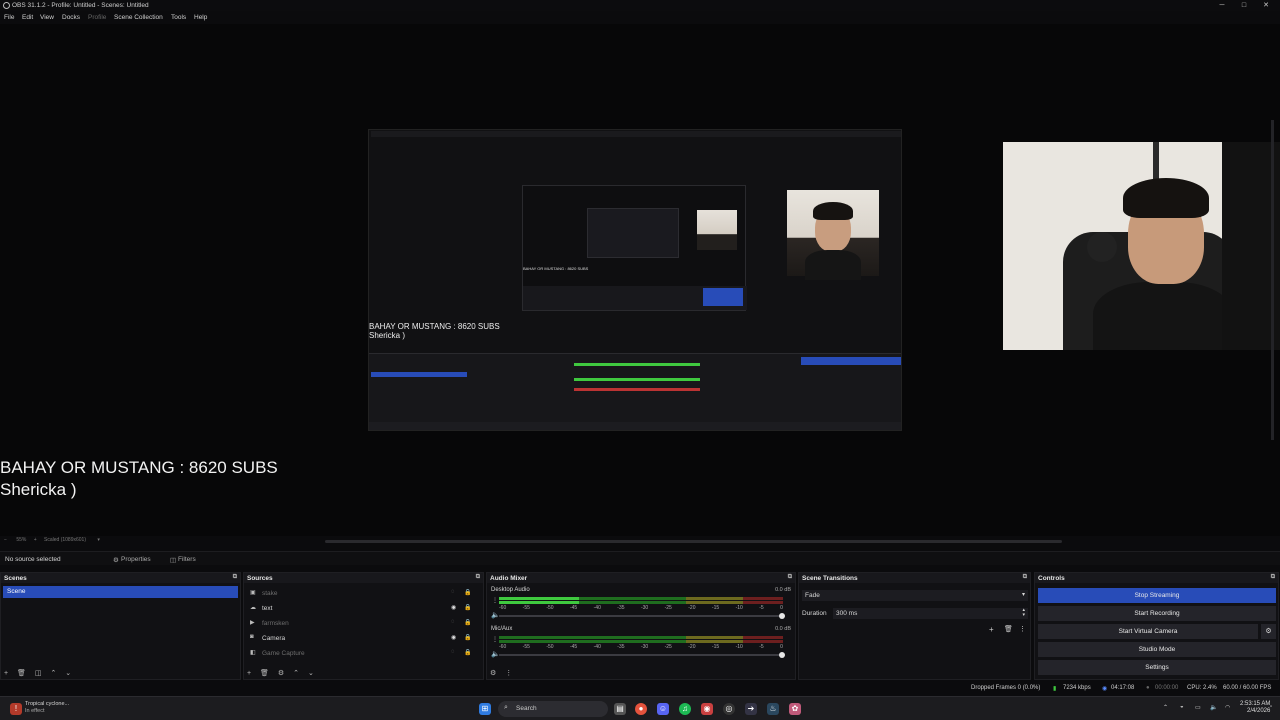 The width and height of the screenshot is (1280, 720). I want to click on menu-scene-collection: Scene Collection, so click(138, 17).